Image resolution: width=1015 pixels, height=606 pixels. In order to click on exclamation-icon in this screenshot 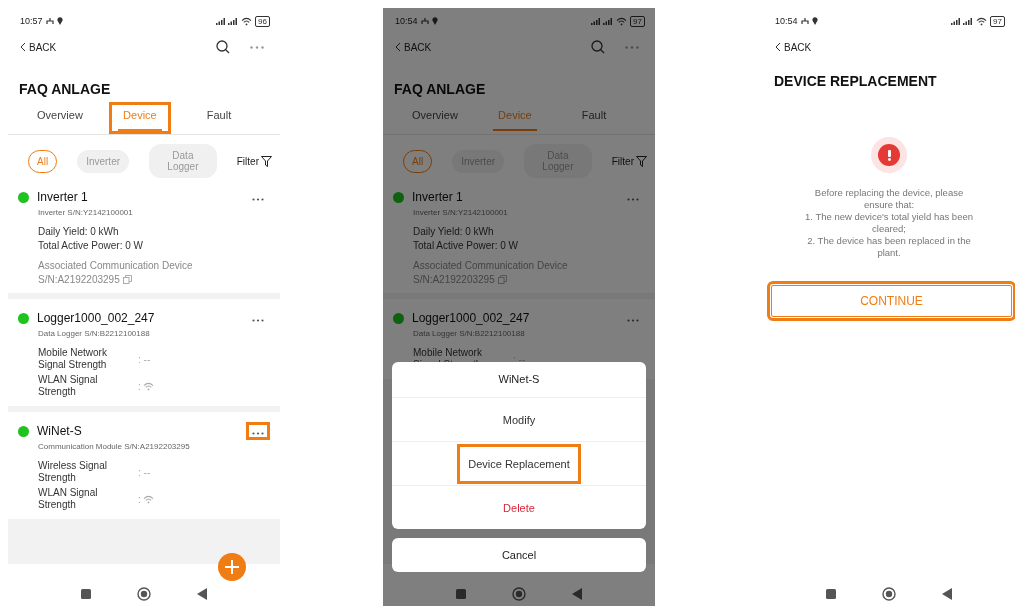, I will do `click(889, 155)`.